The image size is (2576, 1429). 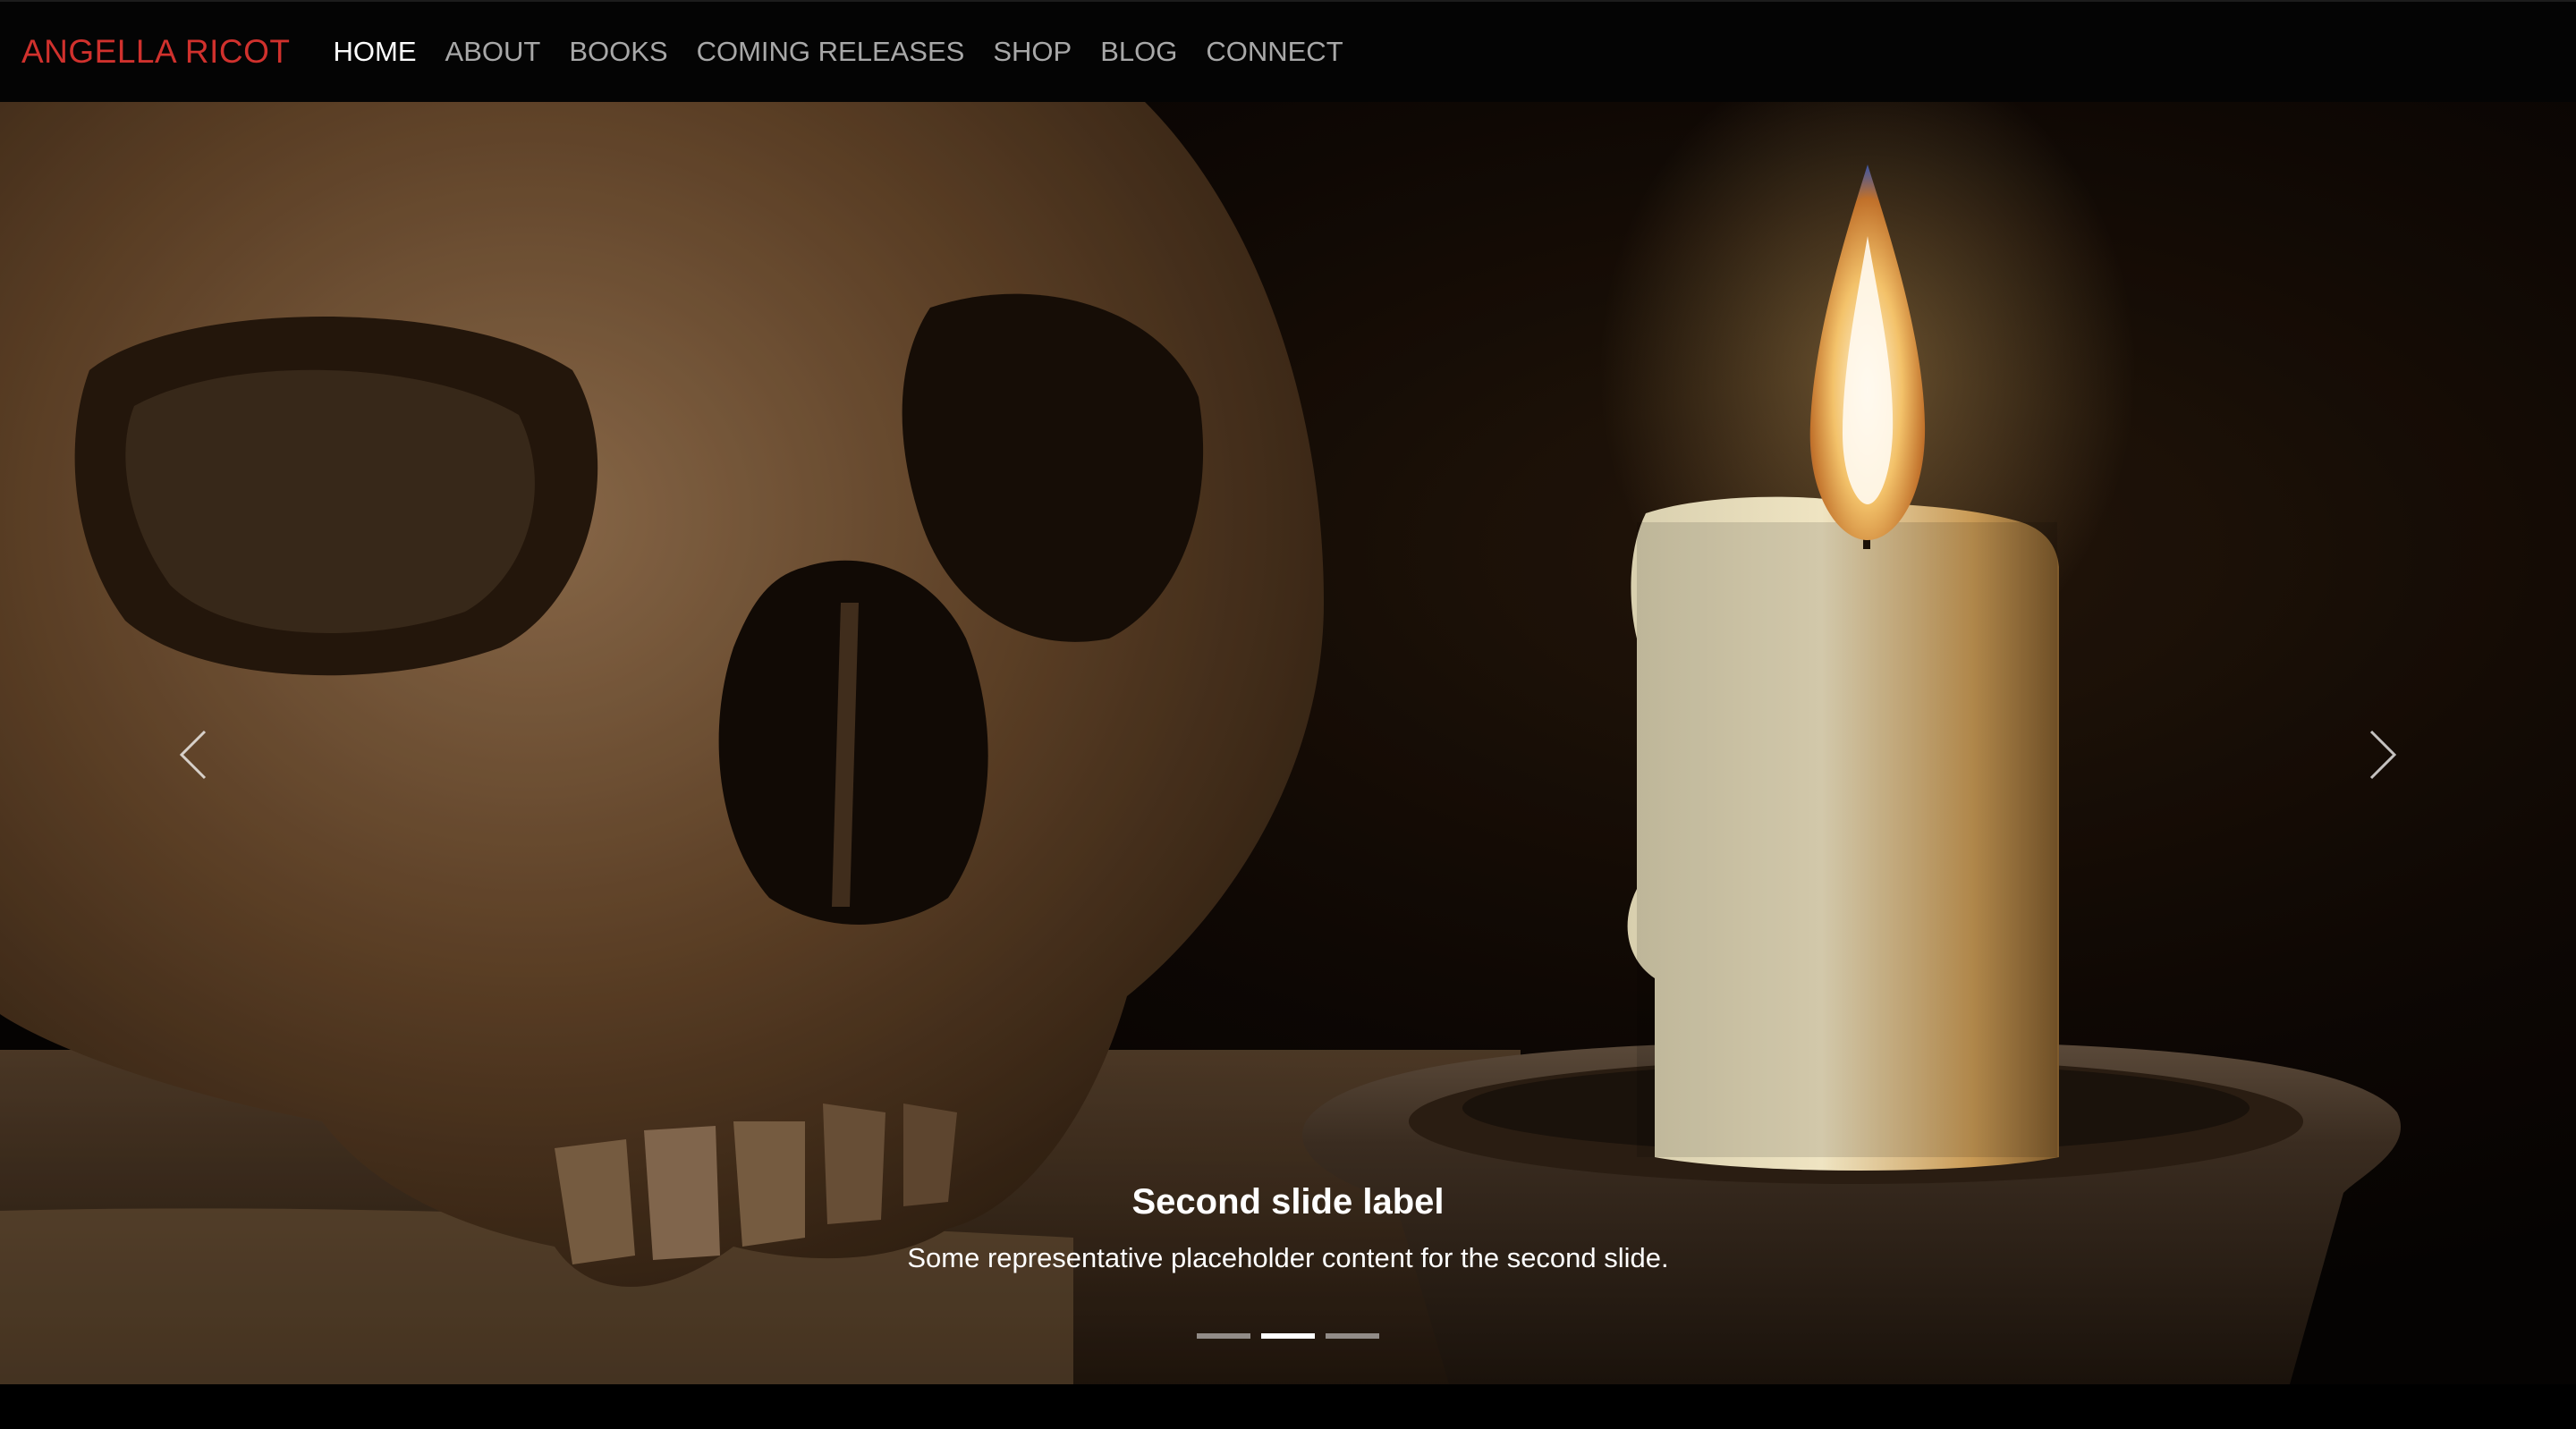 I want to click on page-bottom-strip, so click(x=1288, y=1406).